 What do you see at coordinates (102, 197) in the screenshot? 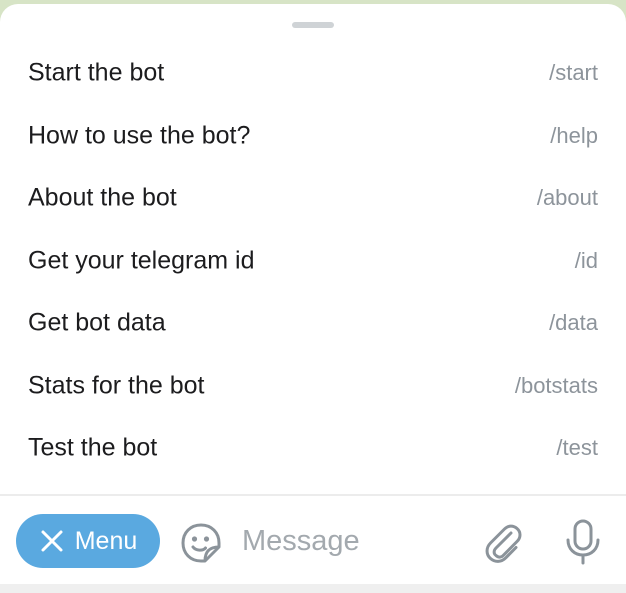
I see `command-description: About the bot` at bounding box center [102, 197].